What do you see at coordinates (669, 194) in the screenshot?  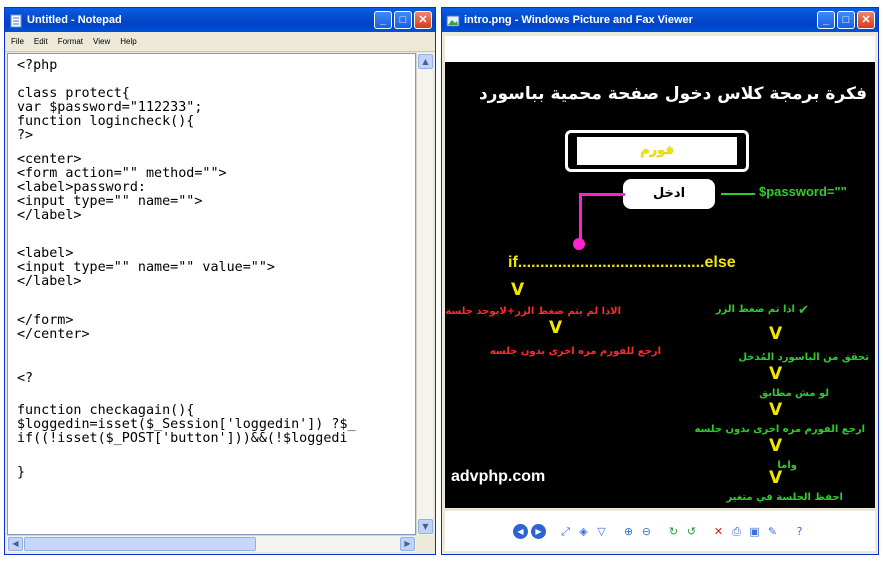 I see `submit-diagram-button: ادخل` at bounding box center [669, 194].